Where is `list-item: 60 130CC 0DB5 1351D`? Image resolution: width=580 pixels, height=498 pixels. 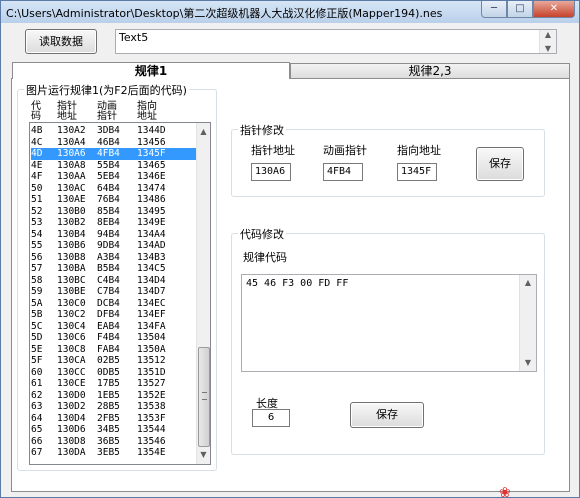
list-item: 60 130CC 0DB5 1351D is located at coordinates (113, 373).